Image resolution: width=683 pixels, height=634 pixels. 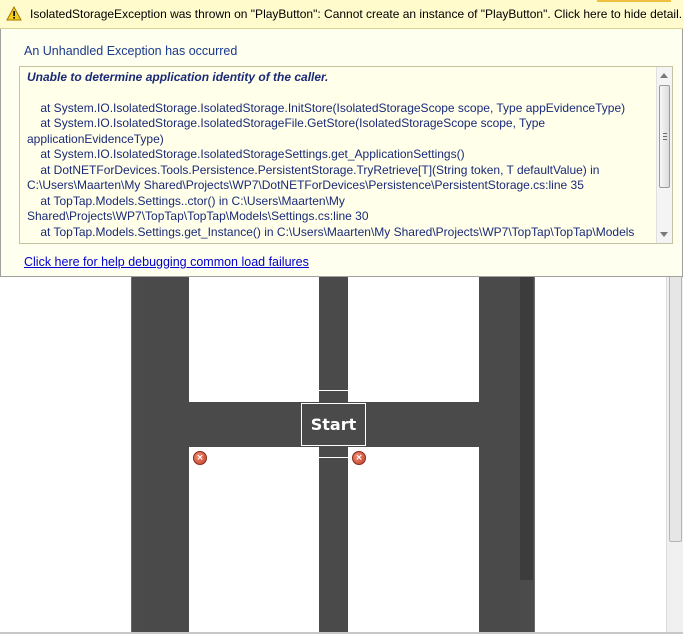 I want to click on designer-scrollbar, so click(x=674, y=442).